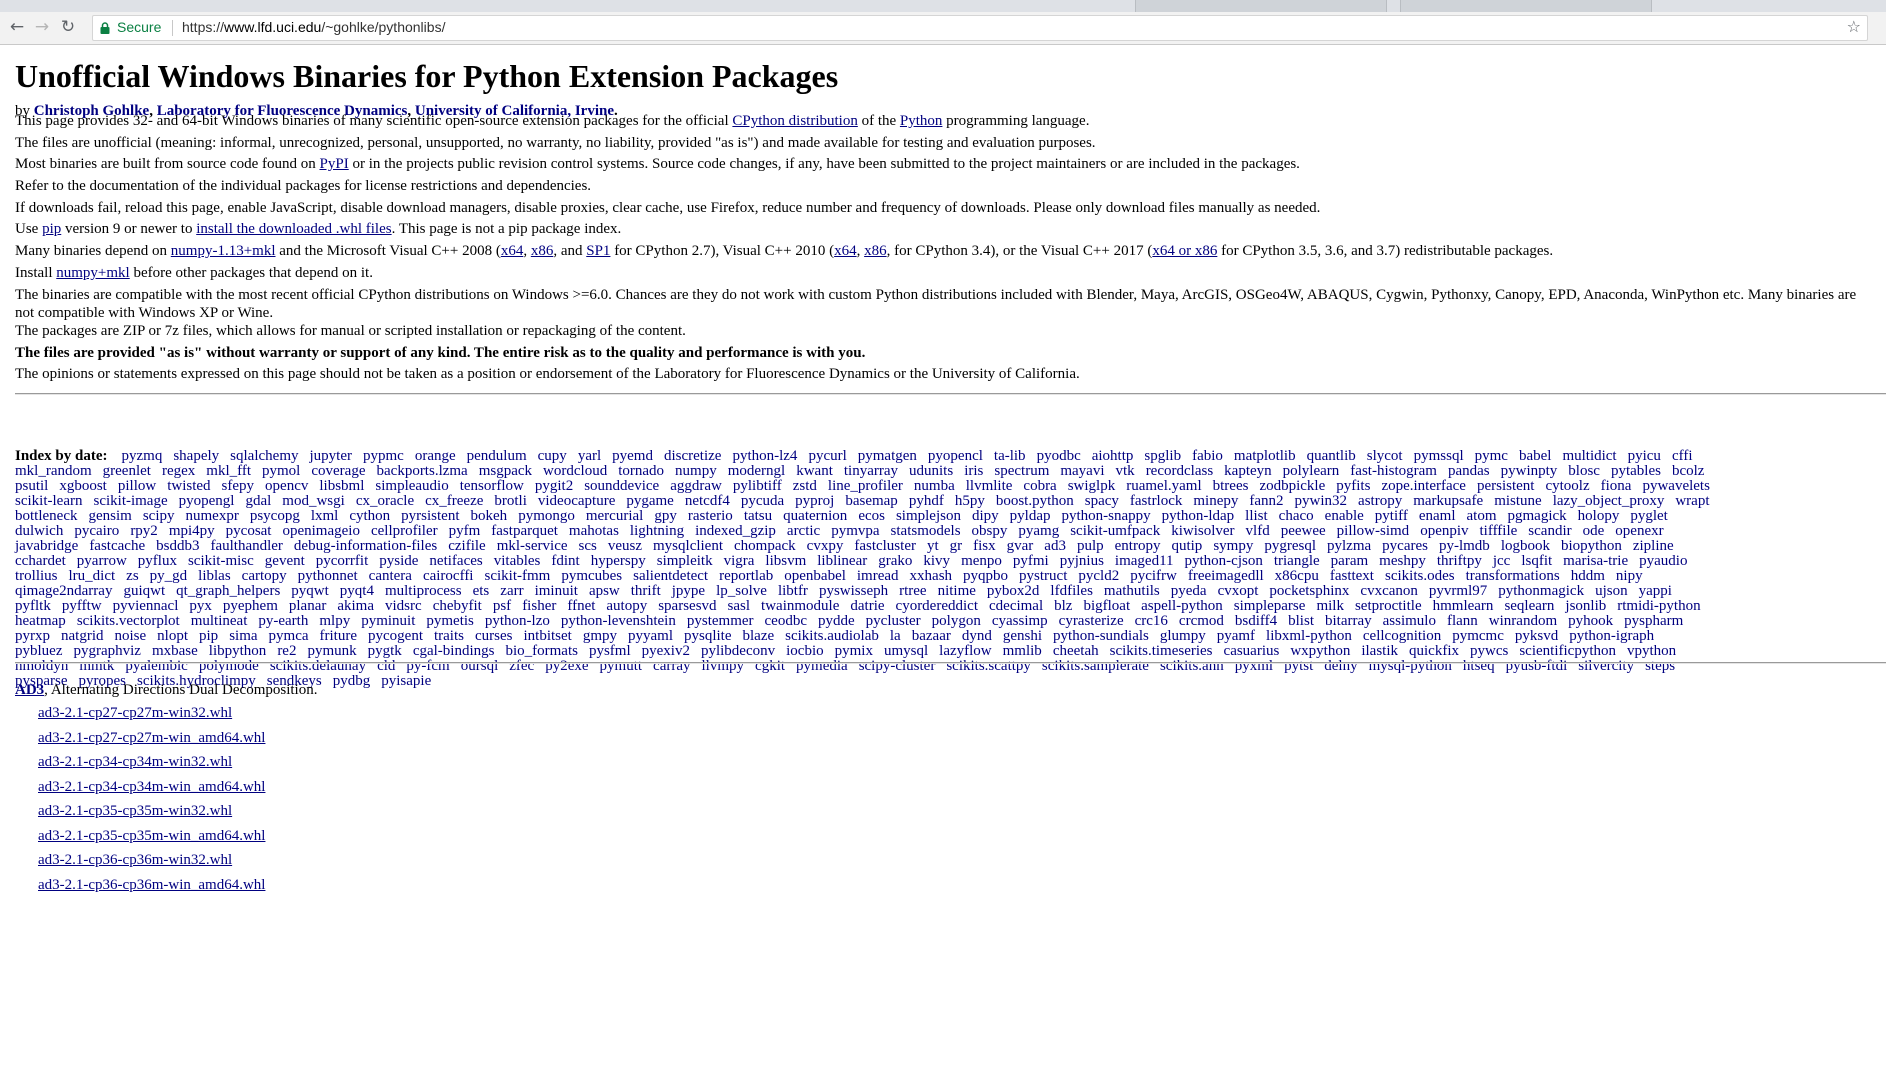 This screenshot has width=1886, height=1088. Describe the element at coordinates (1549, 531) in the screenshot. I see `index-link: scandir` at that location.